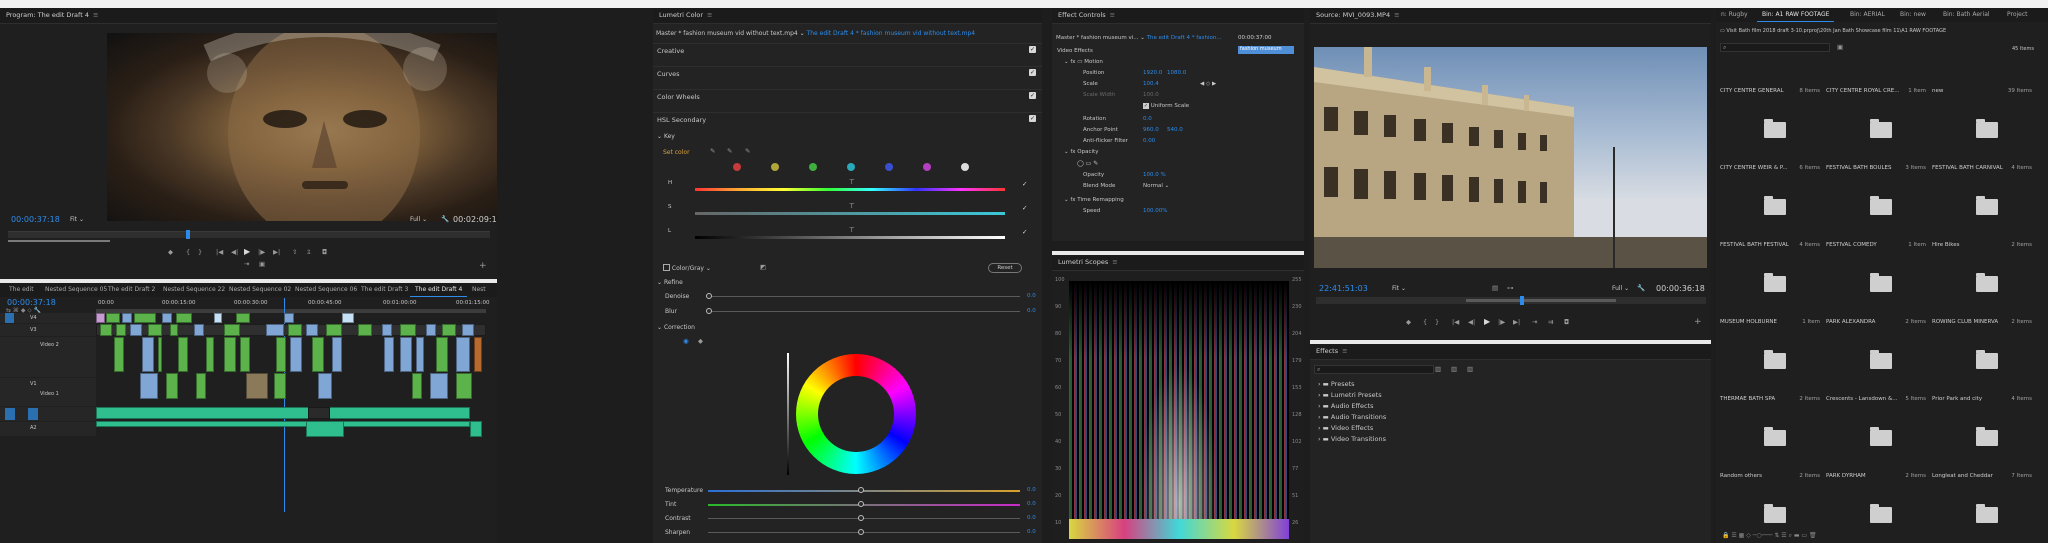  What do you see at coordinates (1178, 16) in the screenshot?
I see `effect-controls-header: Effect Controls ≡` at bounding box center [1178, 16].